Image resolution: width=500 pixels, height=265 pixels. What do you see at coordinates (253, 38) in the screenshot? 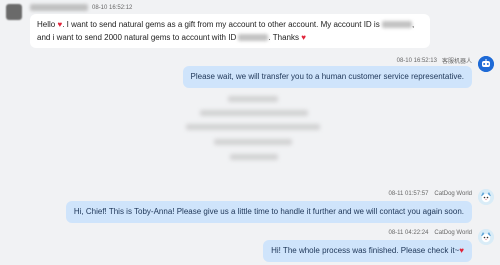
I see `target-id-redacted` at bounding box center [253, 38].